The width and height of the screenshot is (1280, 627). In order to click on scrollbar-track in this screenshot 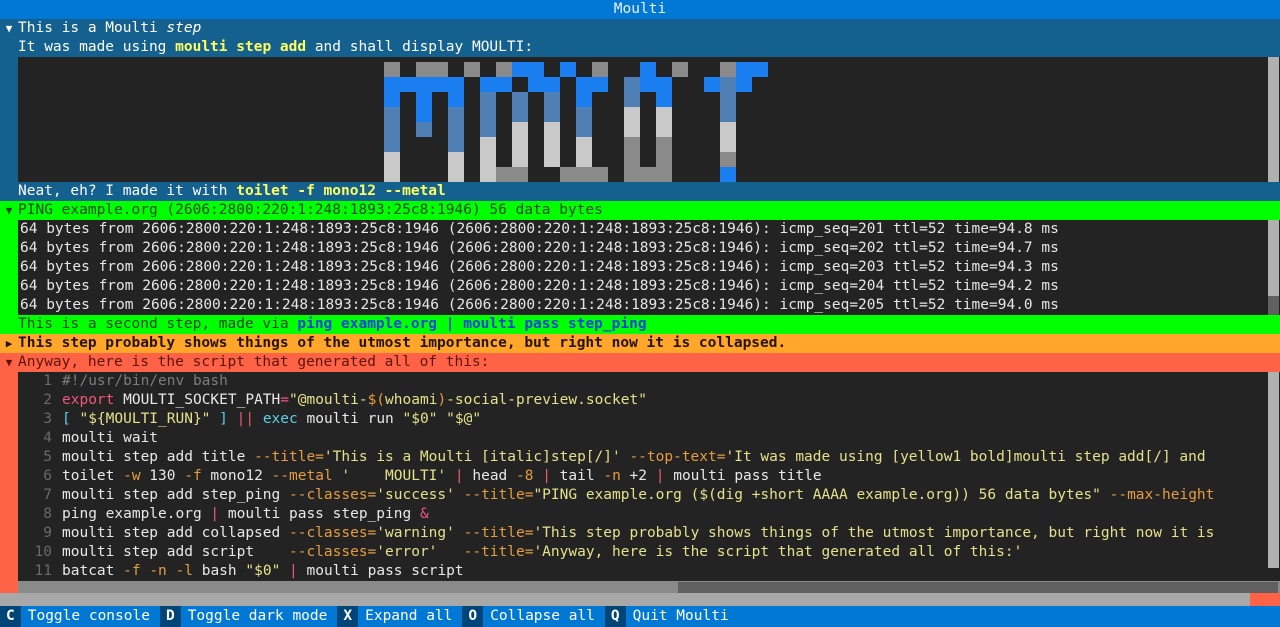, I will do `click(1273, 305)`.